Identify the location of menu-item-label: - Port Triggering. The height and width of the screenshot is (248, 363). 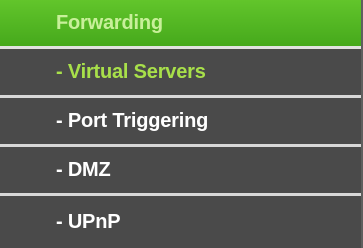
(132, 120).